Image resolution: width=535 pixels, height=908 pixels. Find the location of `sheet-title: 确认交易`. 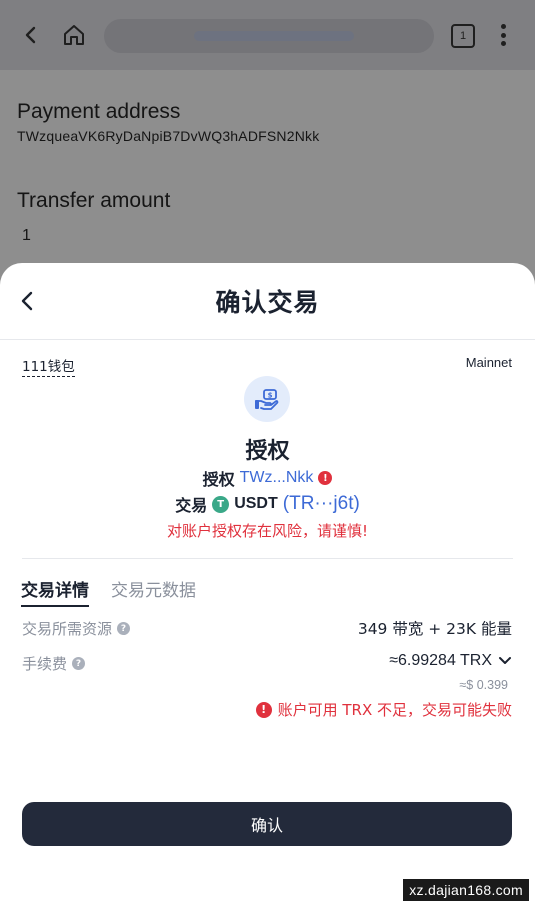

sheet-title: 确认交易 is located at coordinates (267, 302).